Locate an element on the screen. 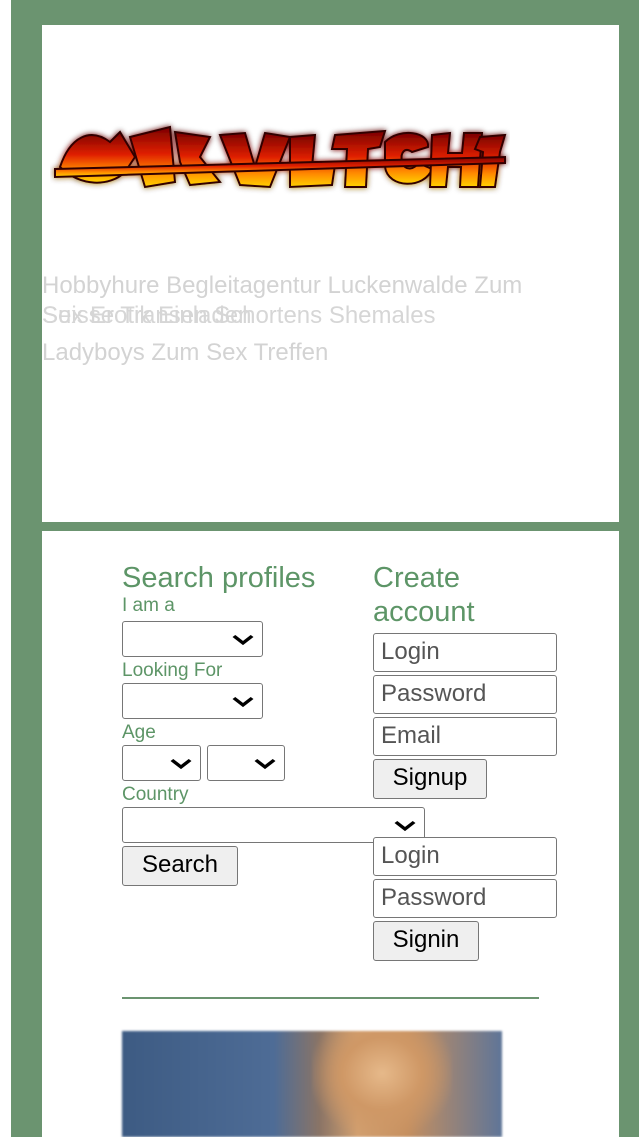 The width and height of the screenshot is (639, 1137). left-edge-strip is located at coordinates (5, 568).